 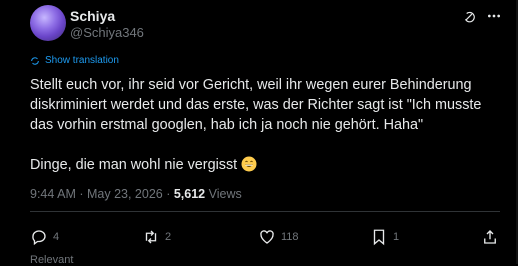 I want to click on tweet-time: 9:44 AM, so click(x=53, y=194).